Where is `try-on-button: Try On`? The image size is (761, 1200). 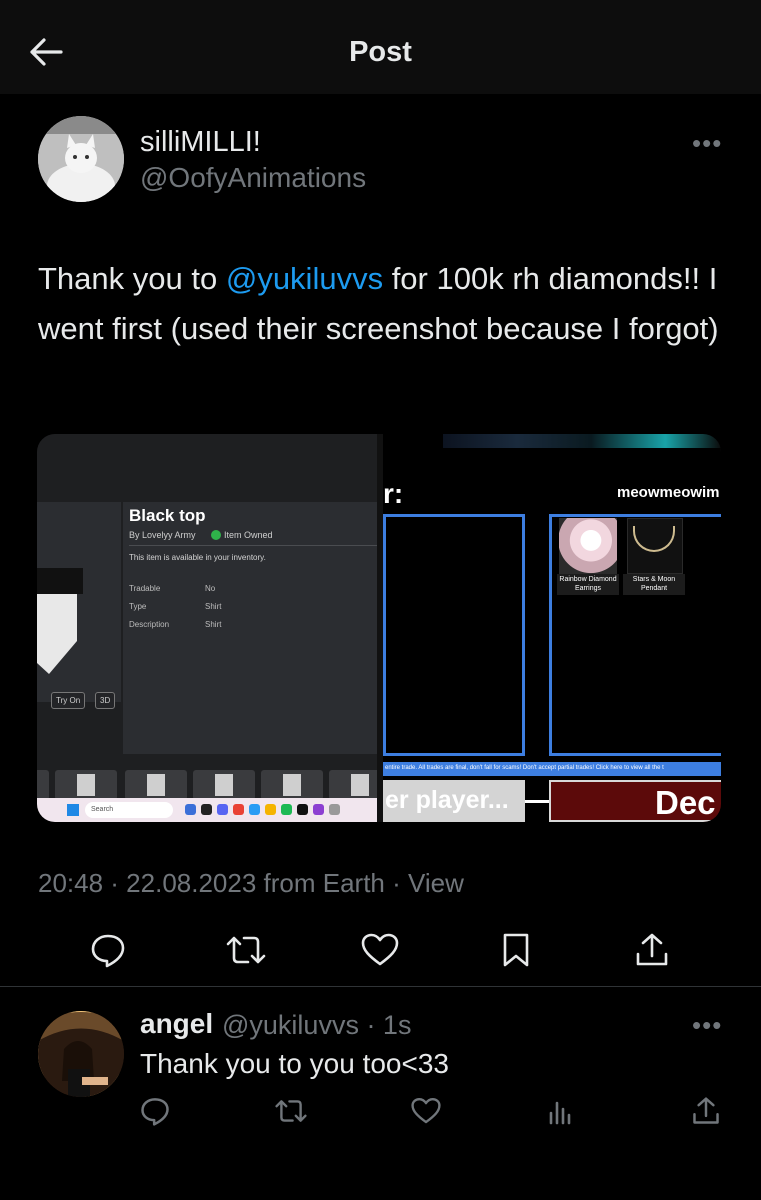 try-on-button: Try On is located at coordinates (68, 700).